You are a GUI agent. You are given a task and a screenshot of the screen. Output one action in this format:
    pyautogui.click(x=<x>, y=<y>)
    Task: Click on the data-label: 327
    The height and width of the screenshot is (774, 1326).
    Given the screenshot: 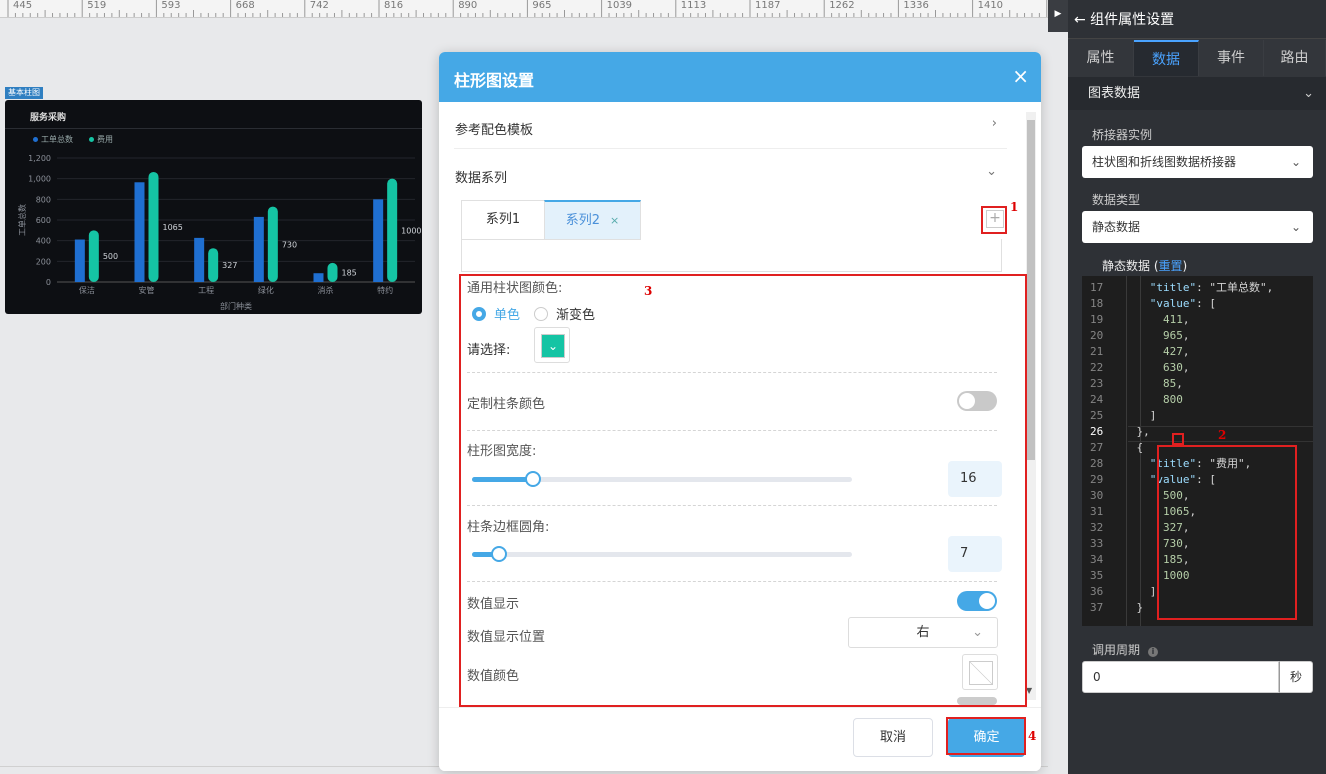 What is the action you would take?
    pyautogui.click(x=229, y=265)
    